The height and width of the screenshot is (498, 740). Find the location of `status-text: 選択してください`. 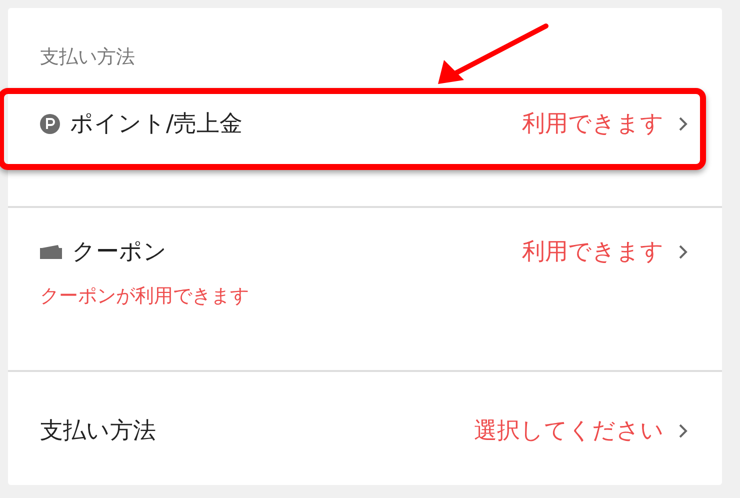

status-text: 選択してください is located at coordinates (569, 430).